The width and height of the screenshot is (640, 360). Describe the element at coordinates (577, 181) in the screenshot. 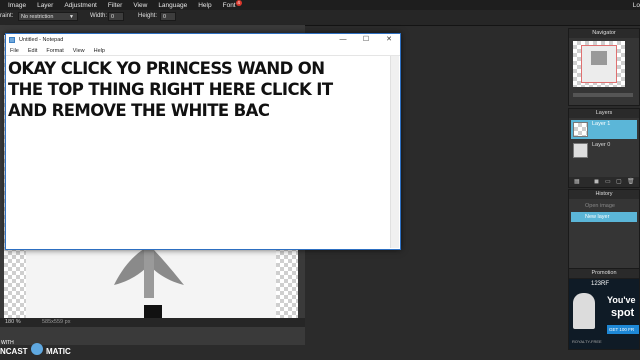

I see `layer-settings-icon: ▦` at that location.